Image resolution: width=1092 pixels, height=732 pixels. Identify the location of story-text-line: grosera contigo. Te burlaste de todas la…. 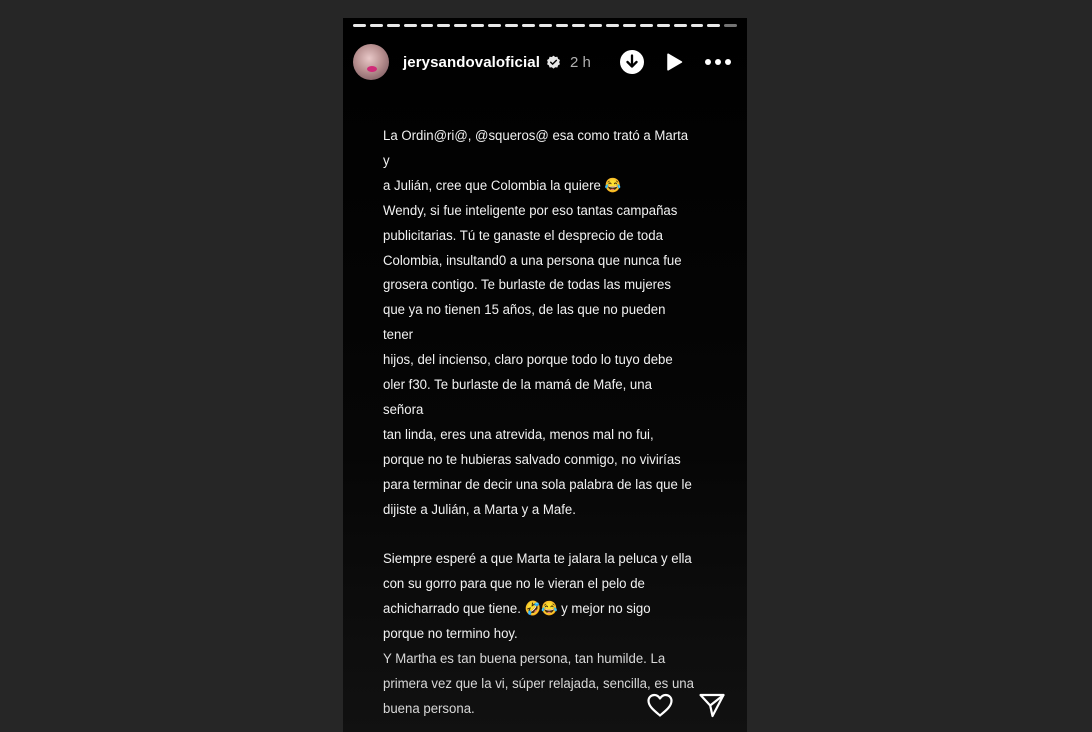
(527, 285).